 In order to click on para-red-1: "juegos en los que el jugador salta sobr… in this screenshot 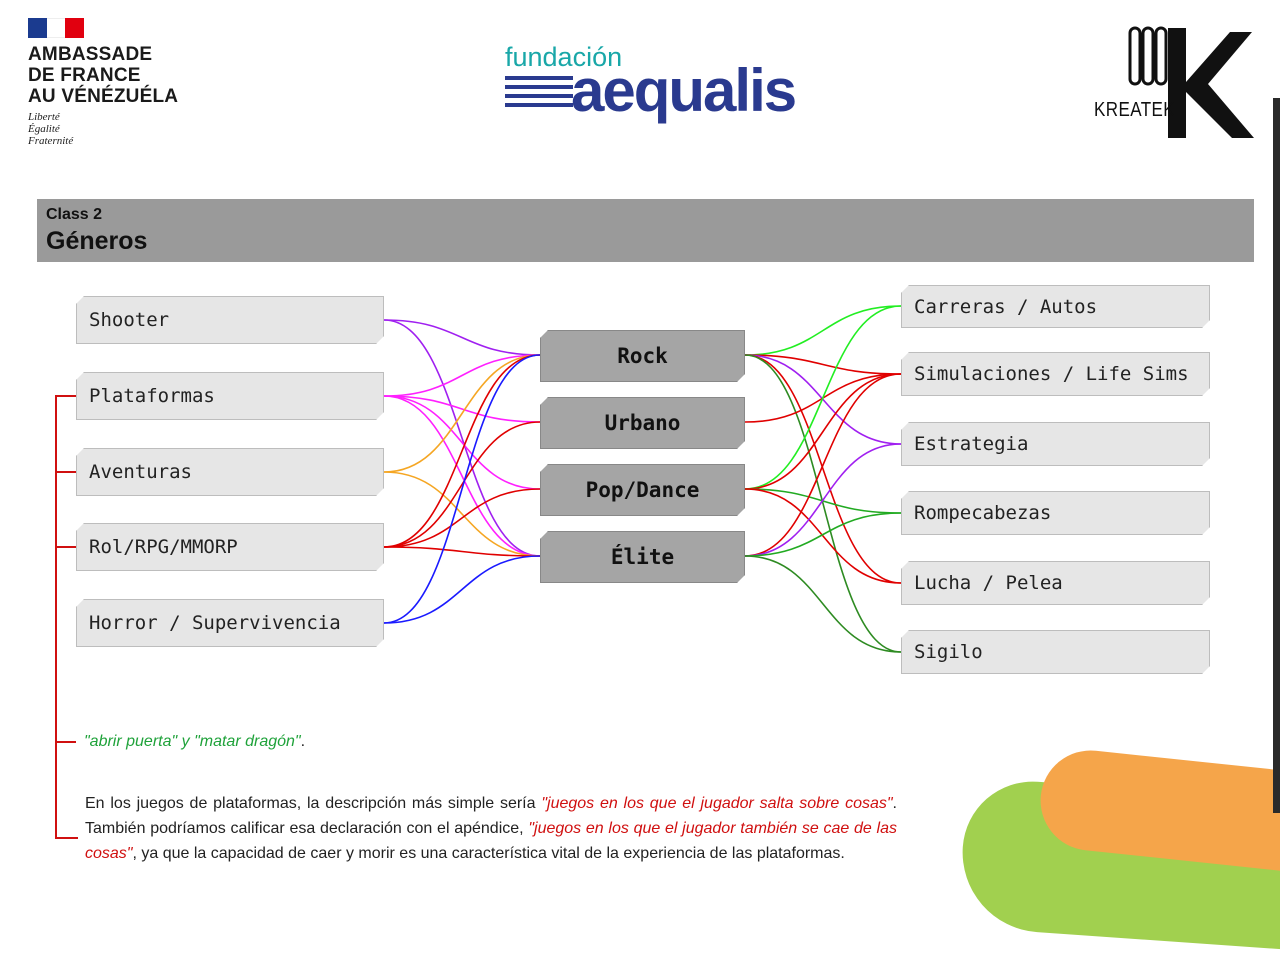, I will do `click(717, 803)`.